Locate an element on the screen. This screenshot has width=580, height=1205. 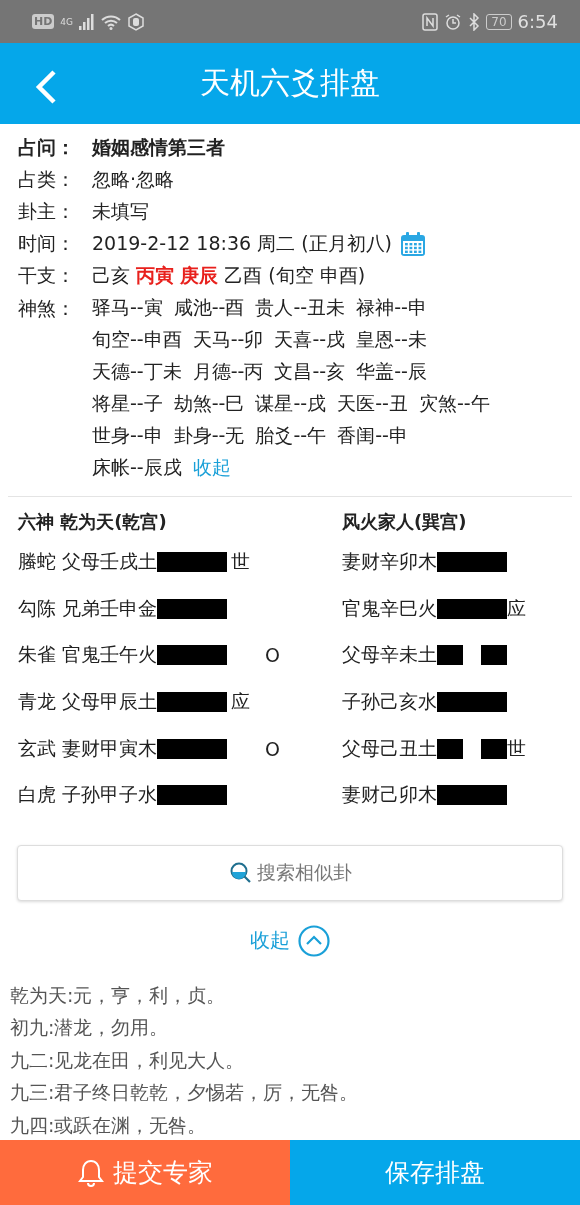
wifi-icon is located at coordinates (111, 21).